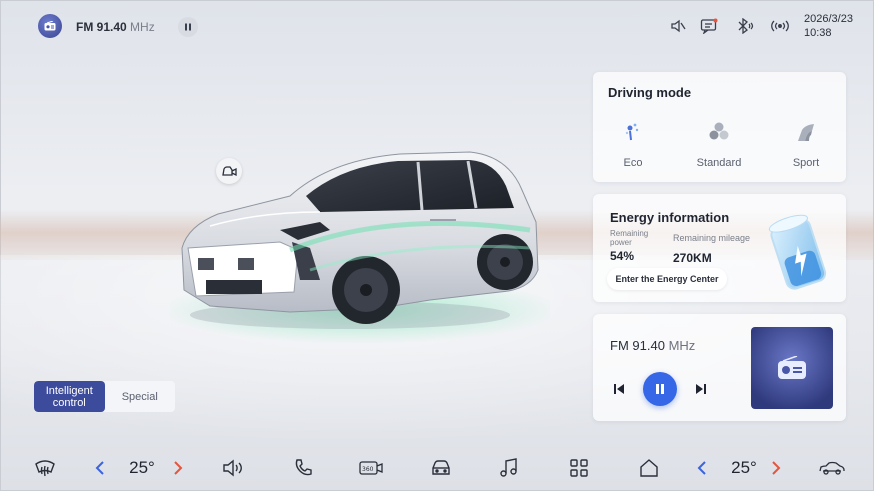 The height and width of the screenshot is (491, 874). Describe the element at coordinates (719, 132) in the screenshot. I see `standard-icon` at that location.